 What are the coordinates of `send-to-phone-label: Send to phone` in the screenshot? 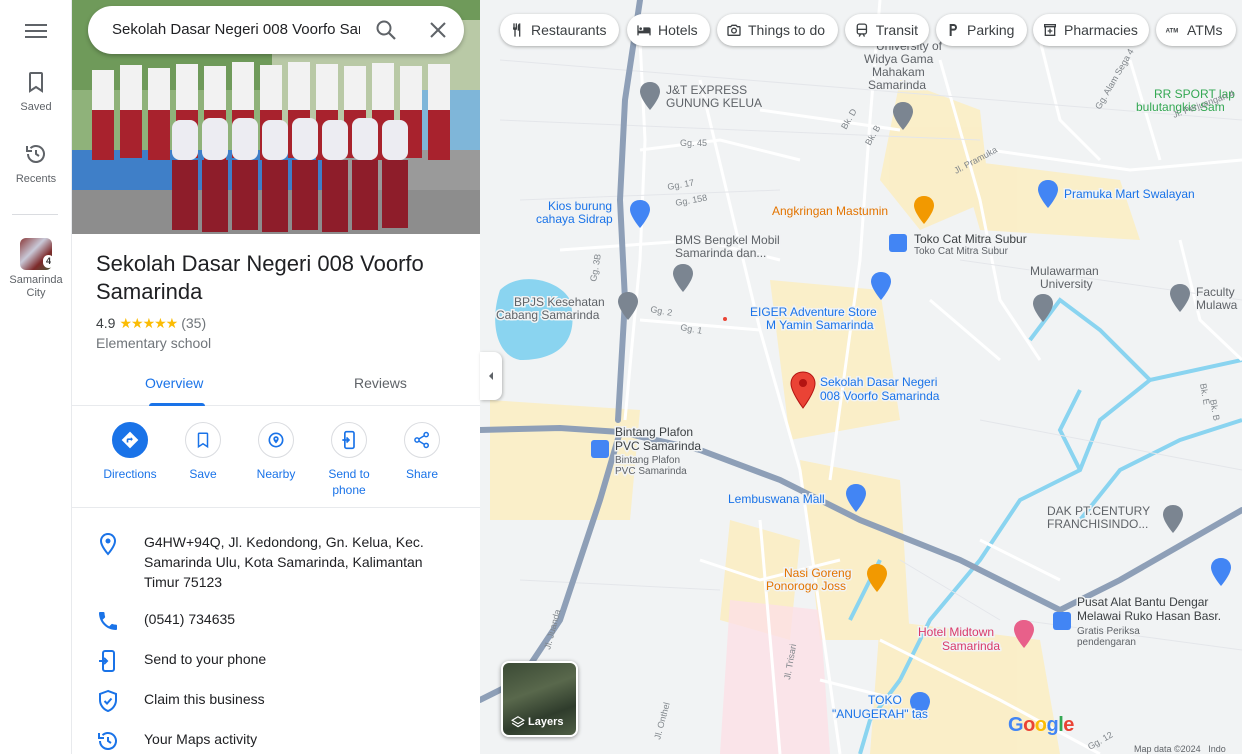 It's located at (349, 482).